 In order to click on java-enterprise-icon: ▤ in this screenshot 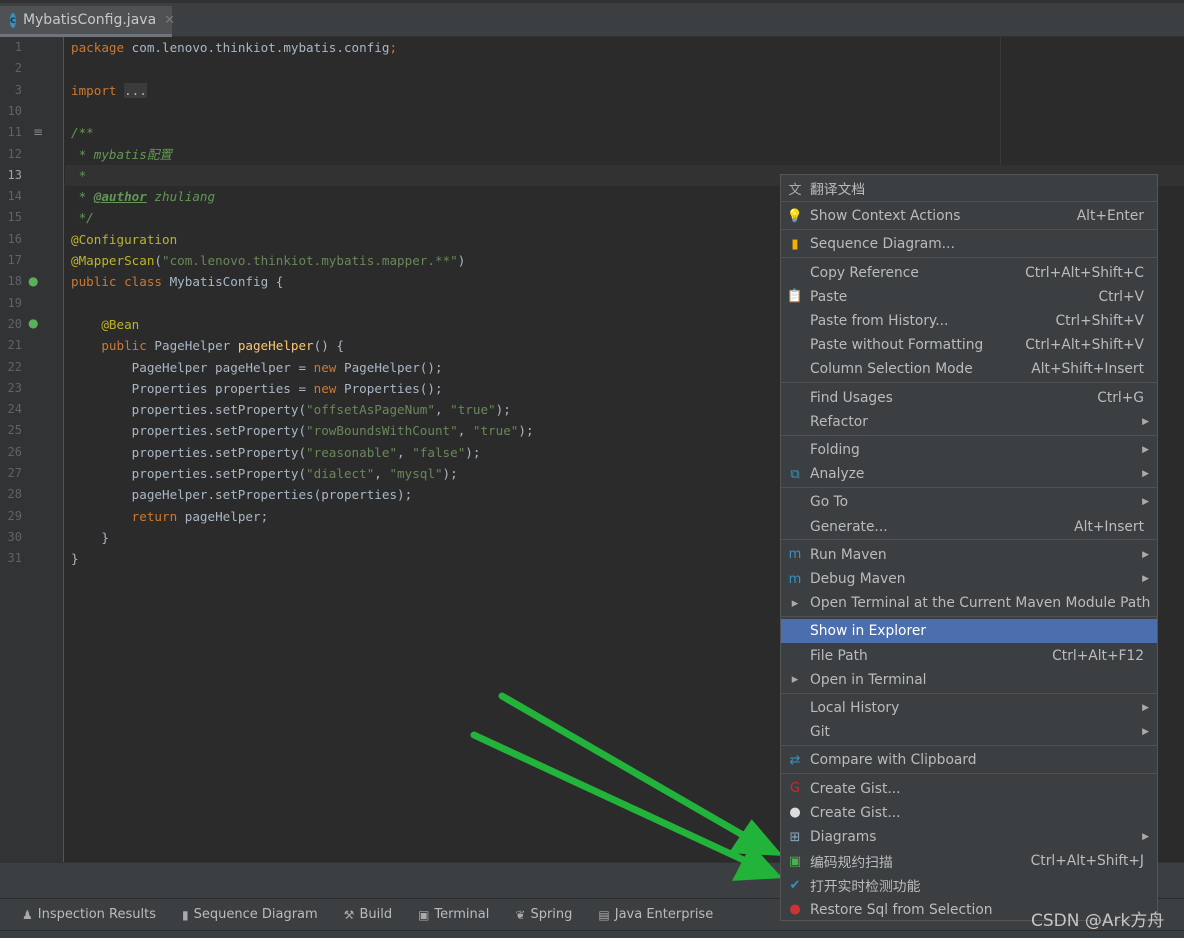, I will do `click(604, 914)`.